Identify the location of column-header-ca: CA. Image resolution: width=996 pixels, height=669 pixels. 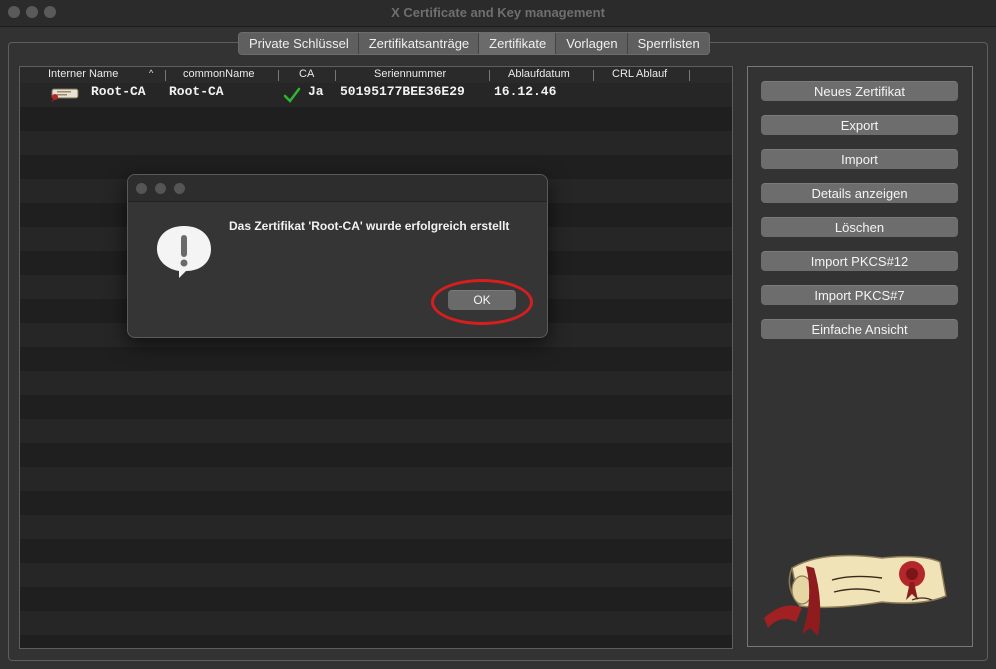
(306, 74).